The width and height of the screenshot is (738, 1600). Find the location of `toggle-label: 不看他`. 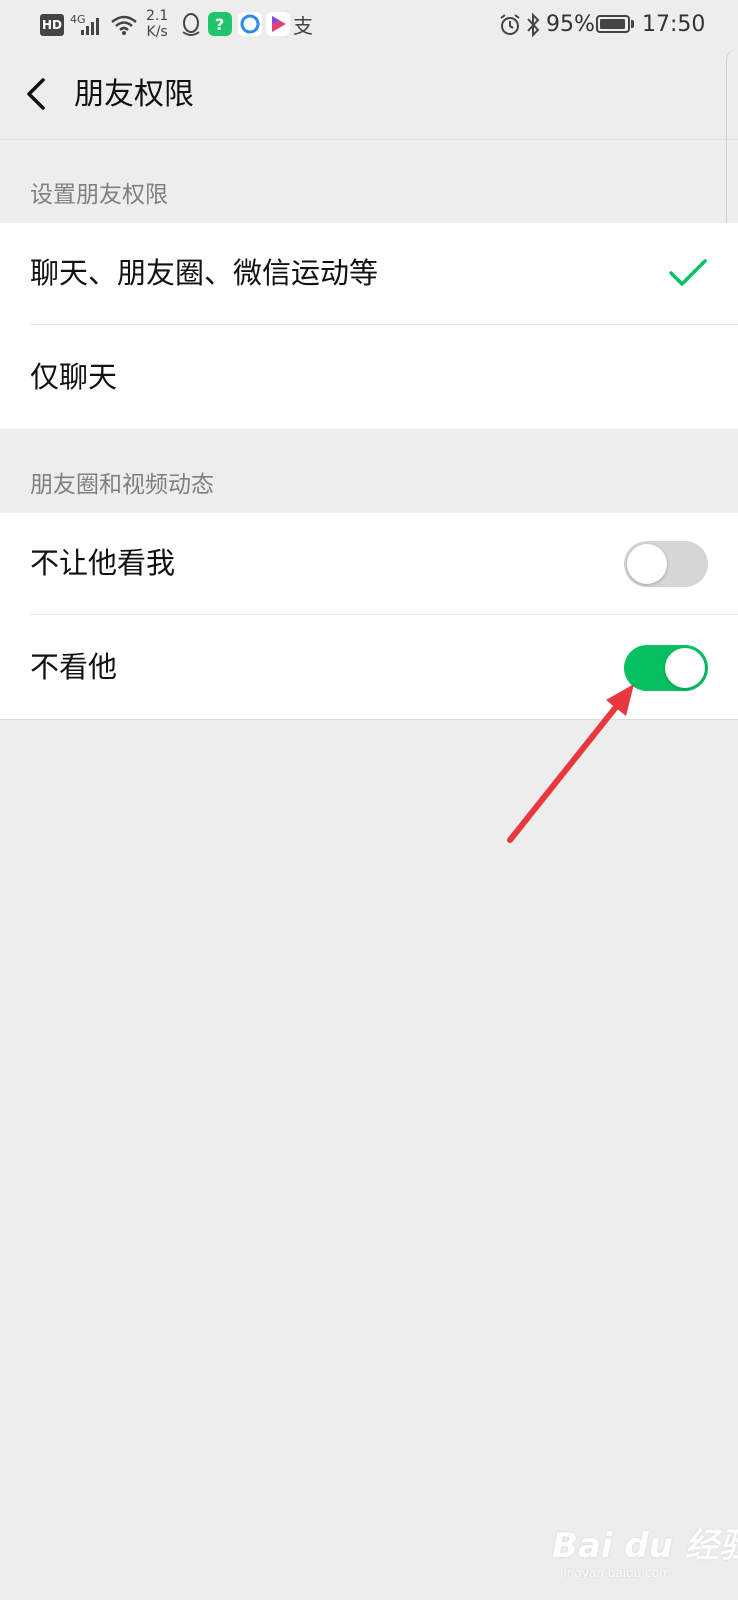

toggle-label: 不看他 is located at coordinates (74, 667).